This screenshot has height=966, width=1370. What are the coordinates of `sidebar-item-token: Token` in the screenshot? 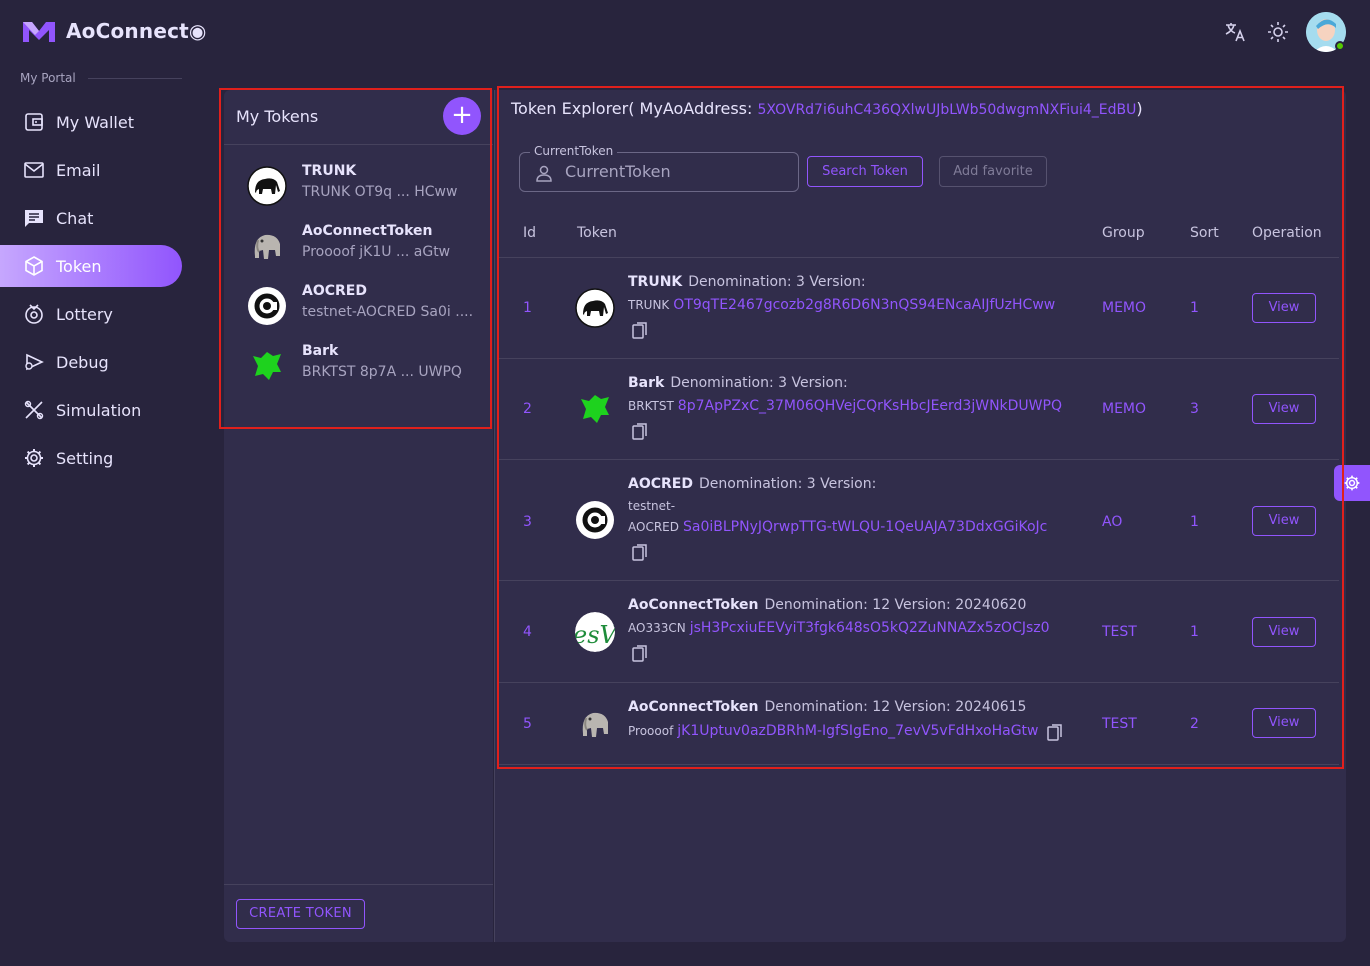 It's located at (91, 266).